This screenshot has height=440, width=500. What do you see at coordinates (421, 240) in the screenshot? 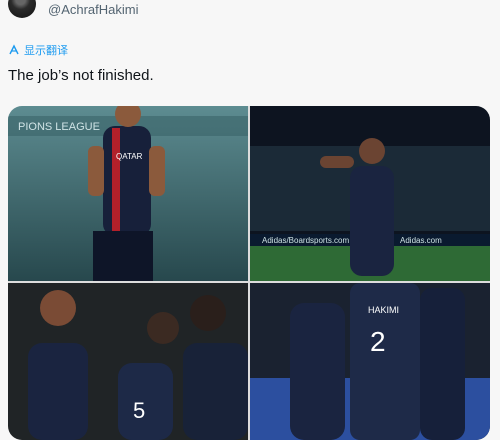
I see `board-text-2: Adidas.com` at bounding box center [421, 240].